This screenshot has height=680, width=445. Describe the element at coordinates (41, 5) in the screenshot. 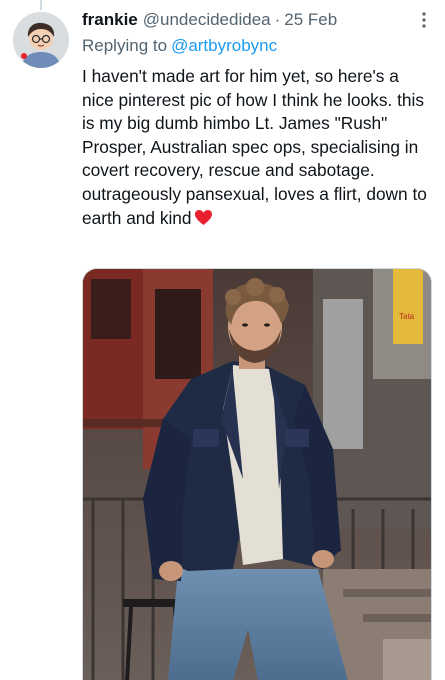

I see `thread-connector-line` at that location.